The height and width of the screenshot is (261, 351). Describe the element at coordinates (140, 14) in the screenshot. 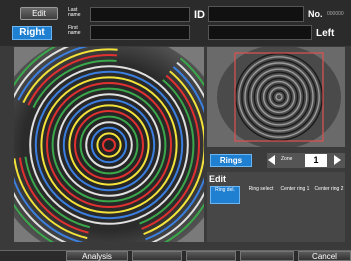

I see `last-name-field` at that location.